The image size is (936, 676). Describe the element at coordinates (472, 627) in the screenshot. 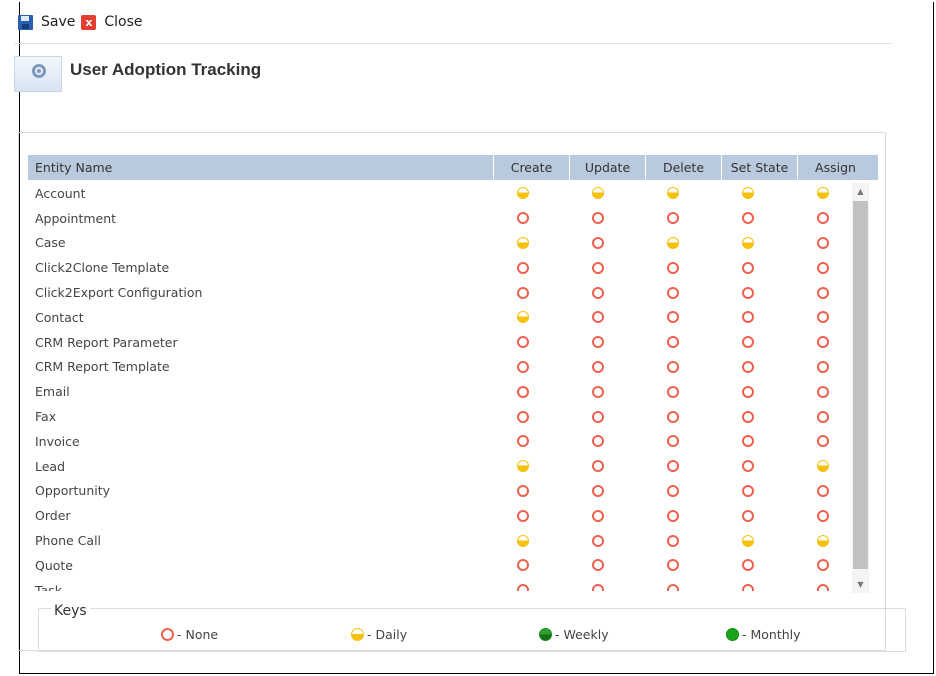

I see `keys-legend: Keys - None - Daily - Weekly - Monthly` at that location.